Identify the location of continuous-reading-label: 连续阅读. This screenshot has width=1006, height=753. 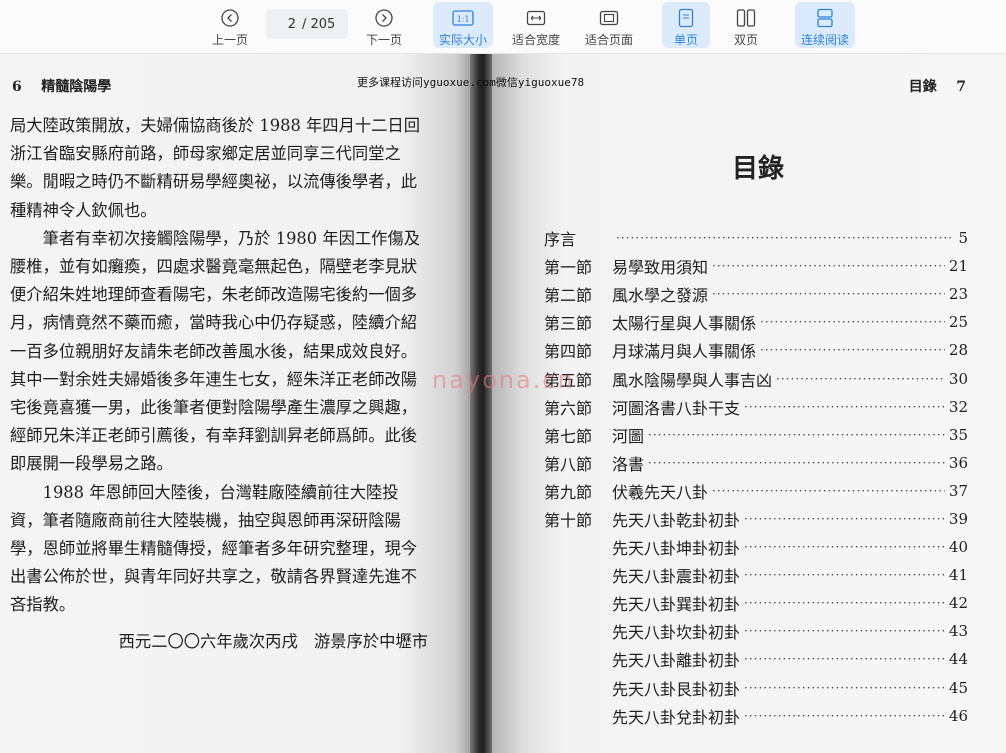
(824, 40).